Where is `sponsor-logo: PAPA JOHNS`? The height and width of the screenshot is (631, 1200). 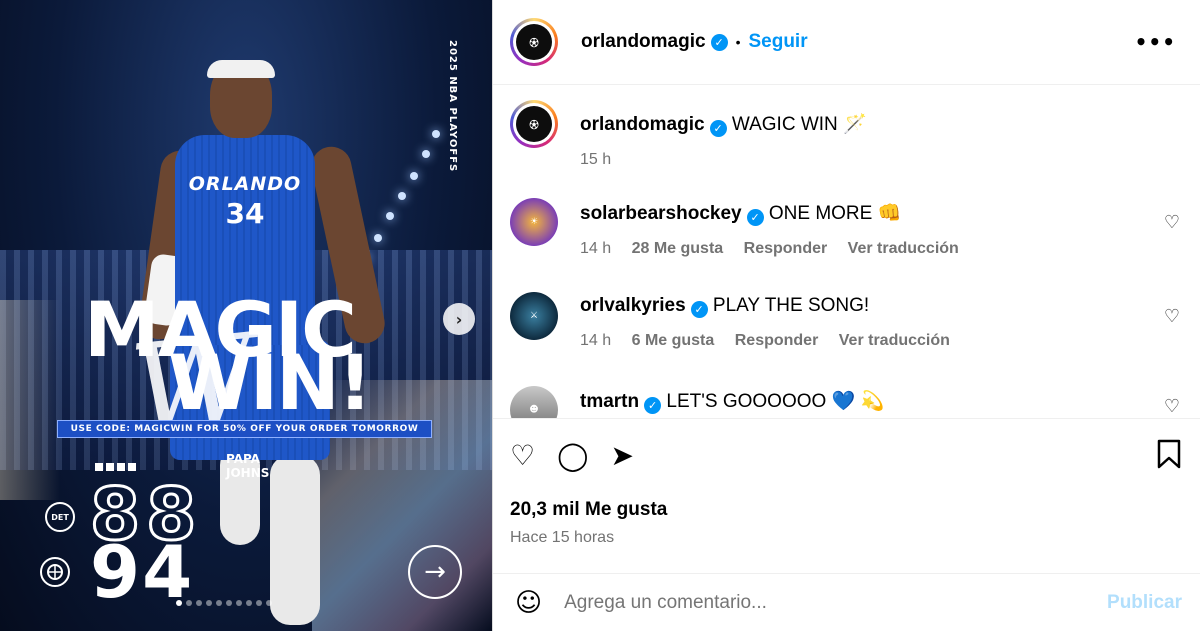
sponsor-logo: PAPA JOHNS is located at coordinates (247, 466).